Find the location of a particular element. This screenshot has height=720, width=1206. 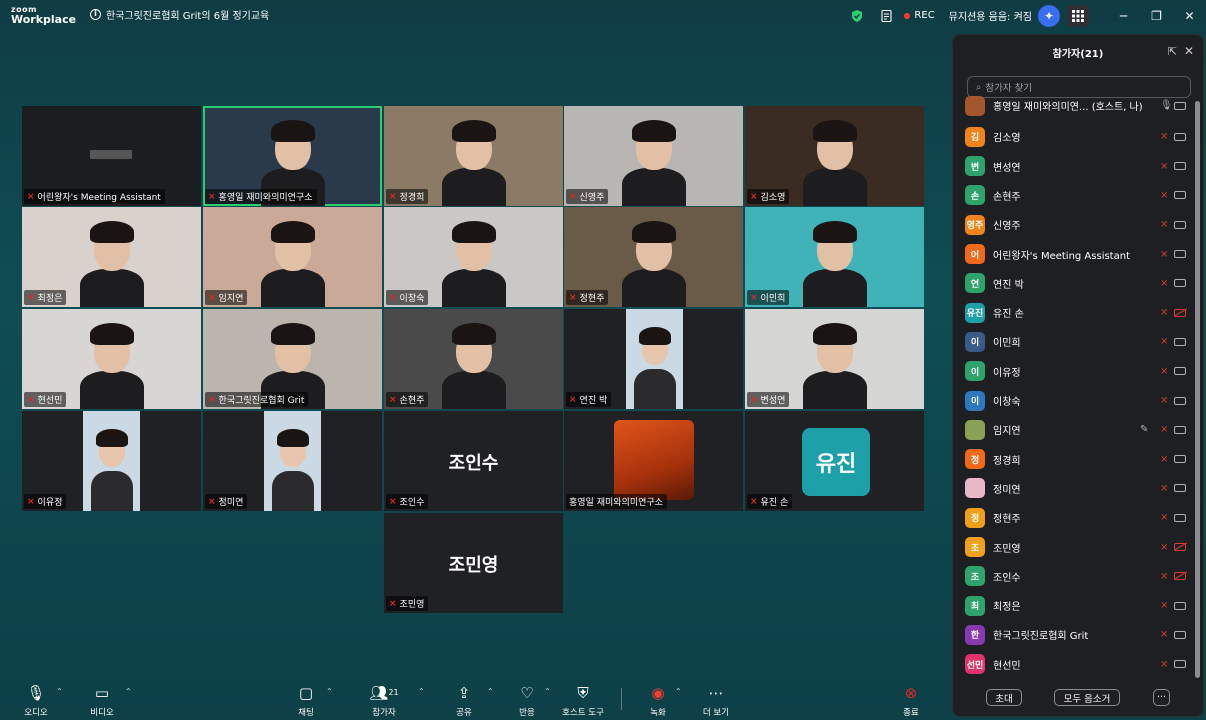

participant-row: 한 한국그릿진로협회 Grit ⨯ is located at coordinates (1075, 634).